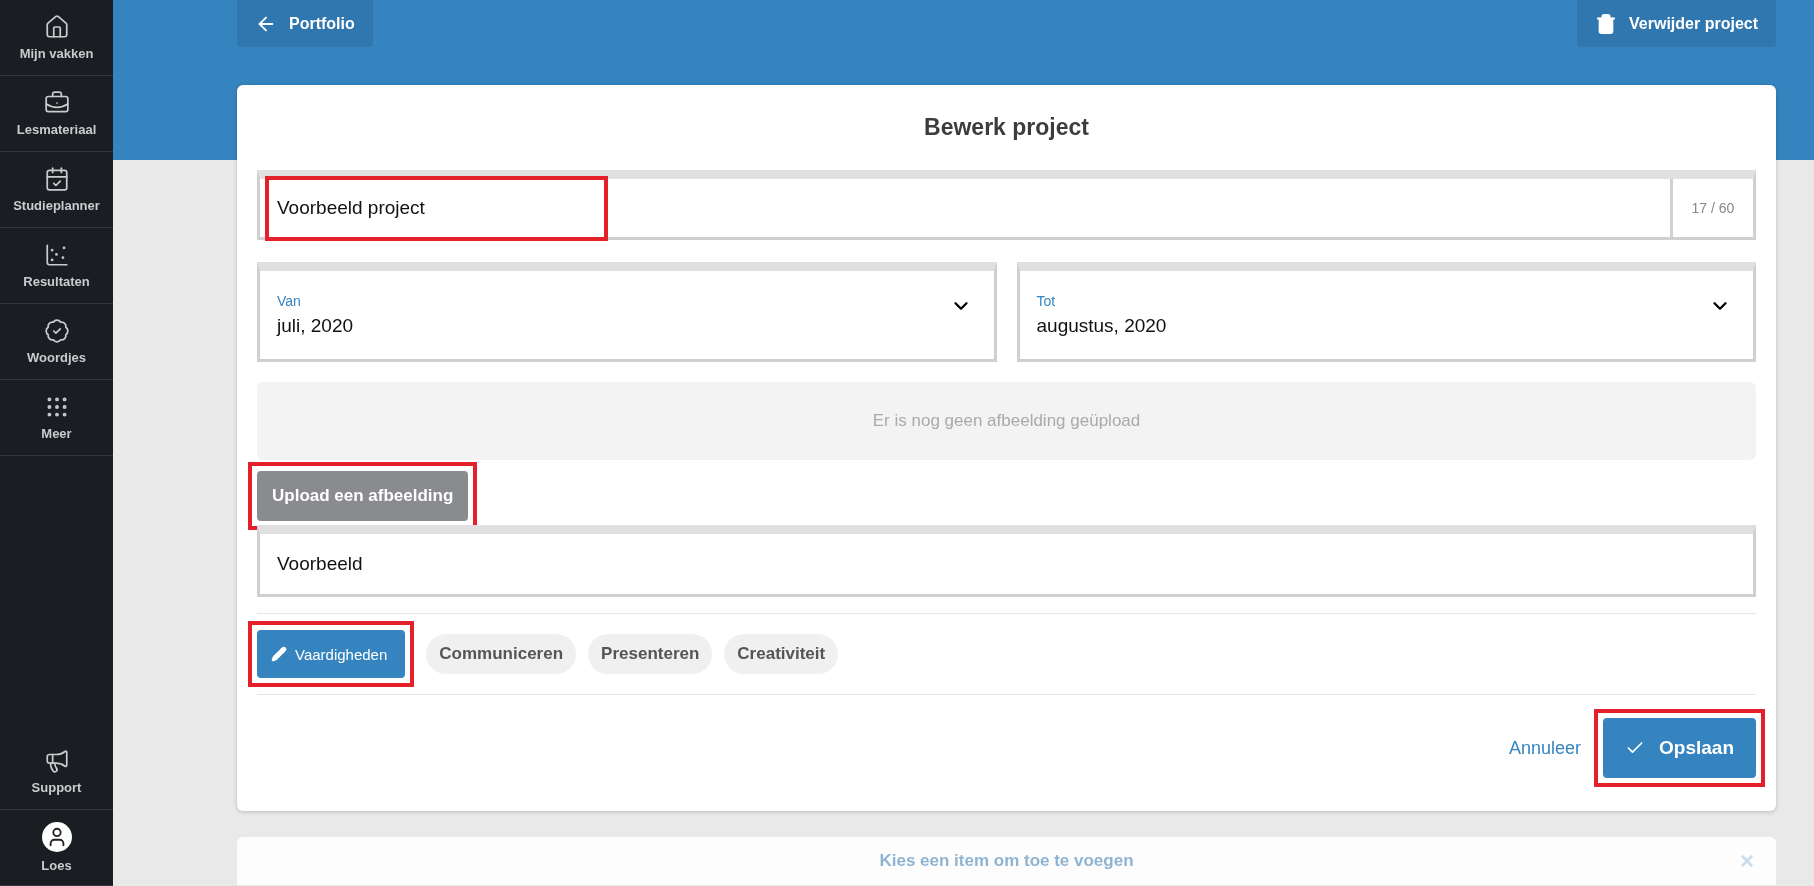  I want to click on name-field: Voorbeeld project 17 / 60, so click(1006, 205).